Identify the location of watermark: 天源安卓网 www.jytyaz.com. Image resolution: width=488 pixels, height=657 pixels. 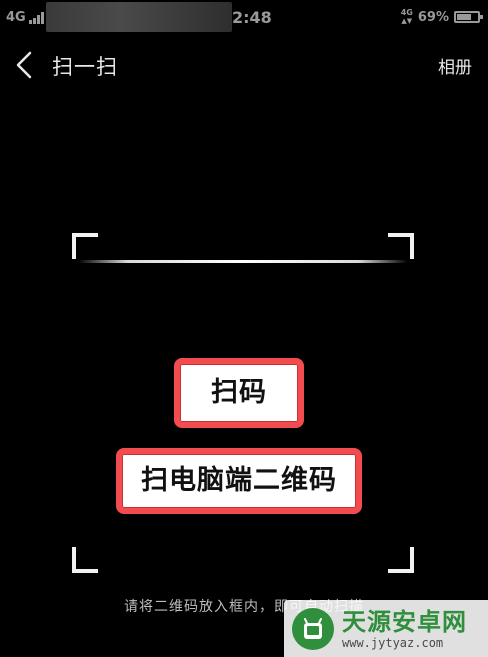
(386, 628).